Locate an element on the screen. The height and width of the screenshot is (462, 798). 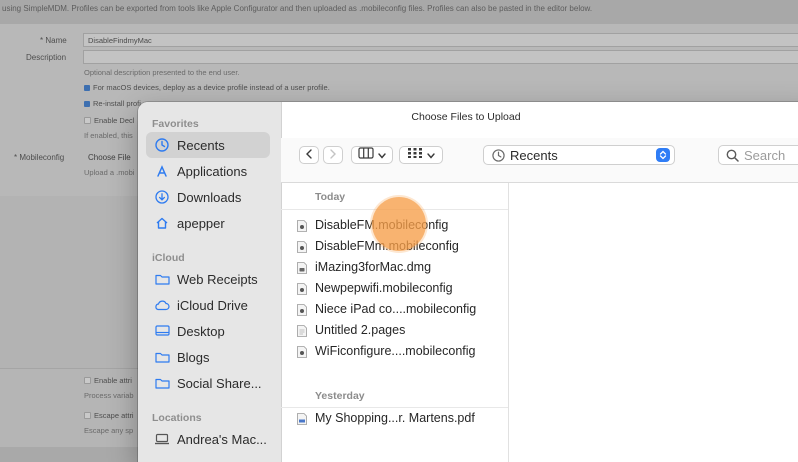
columns-icon is located at coordinates (366, 155).